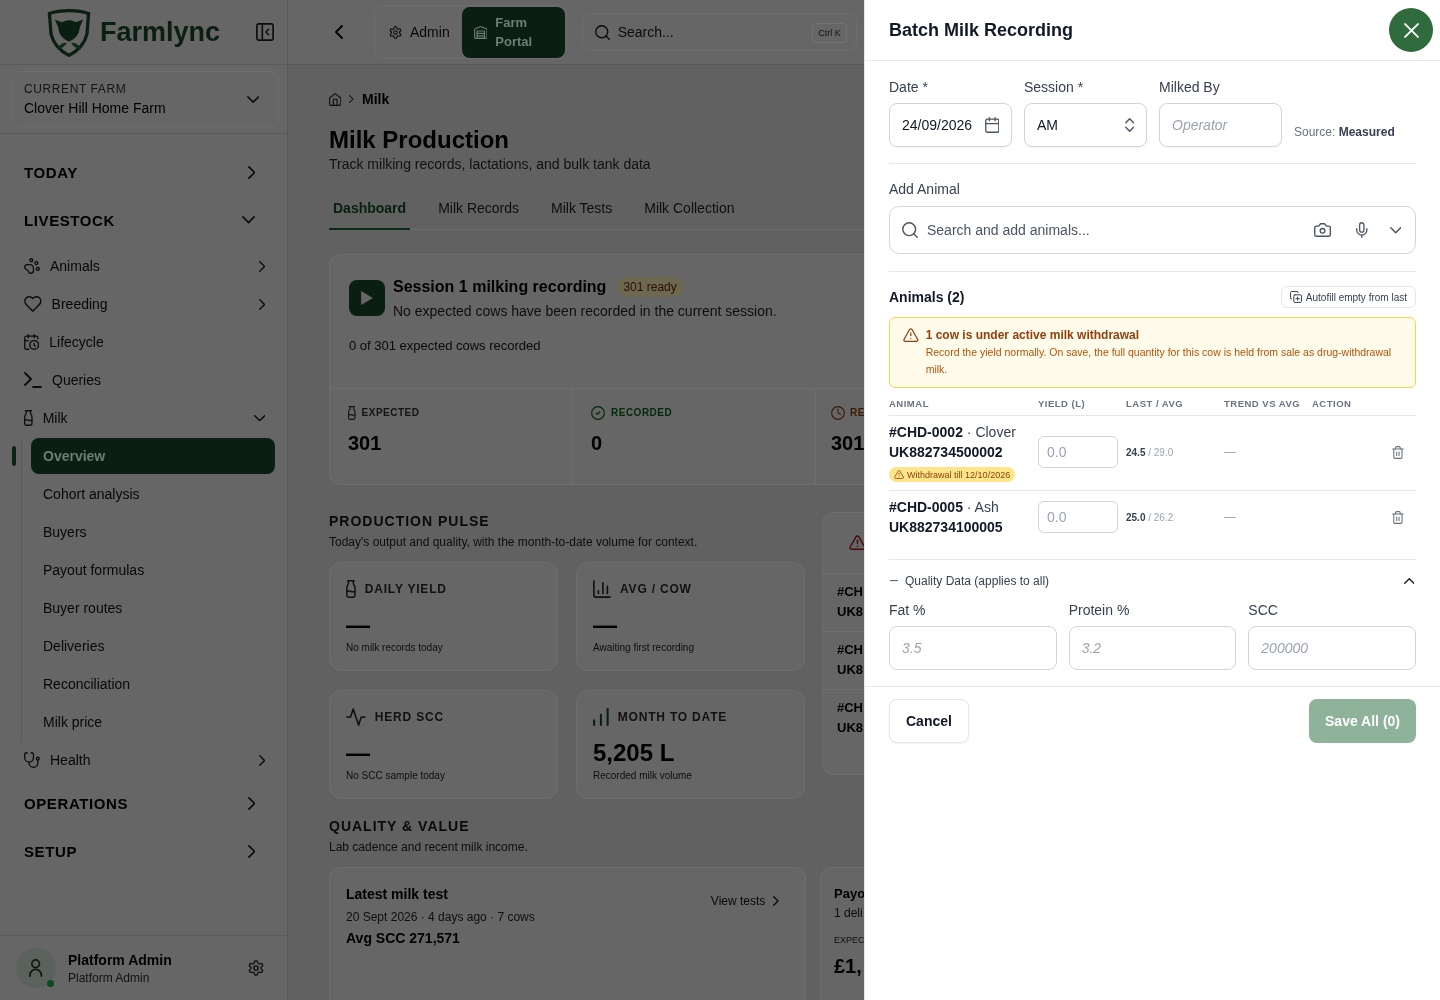 This screenshot has height=1000, width=1440. I want to click on minus-icon, so click(894, 581).